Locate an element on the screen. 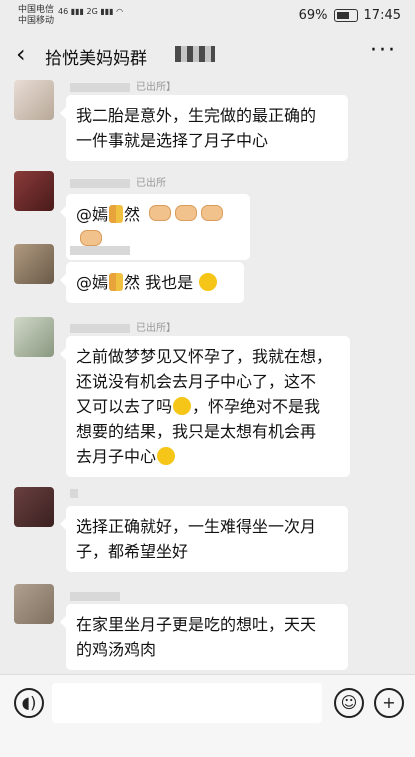  chevron-left-icon: ‹ is located at coordinates (21, 54).